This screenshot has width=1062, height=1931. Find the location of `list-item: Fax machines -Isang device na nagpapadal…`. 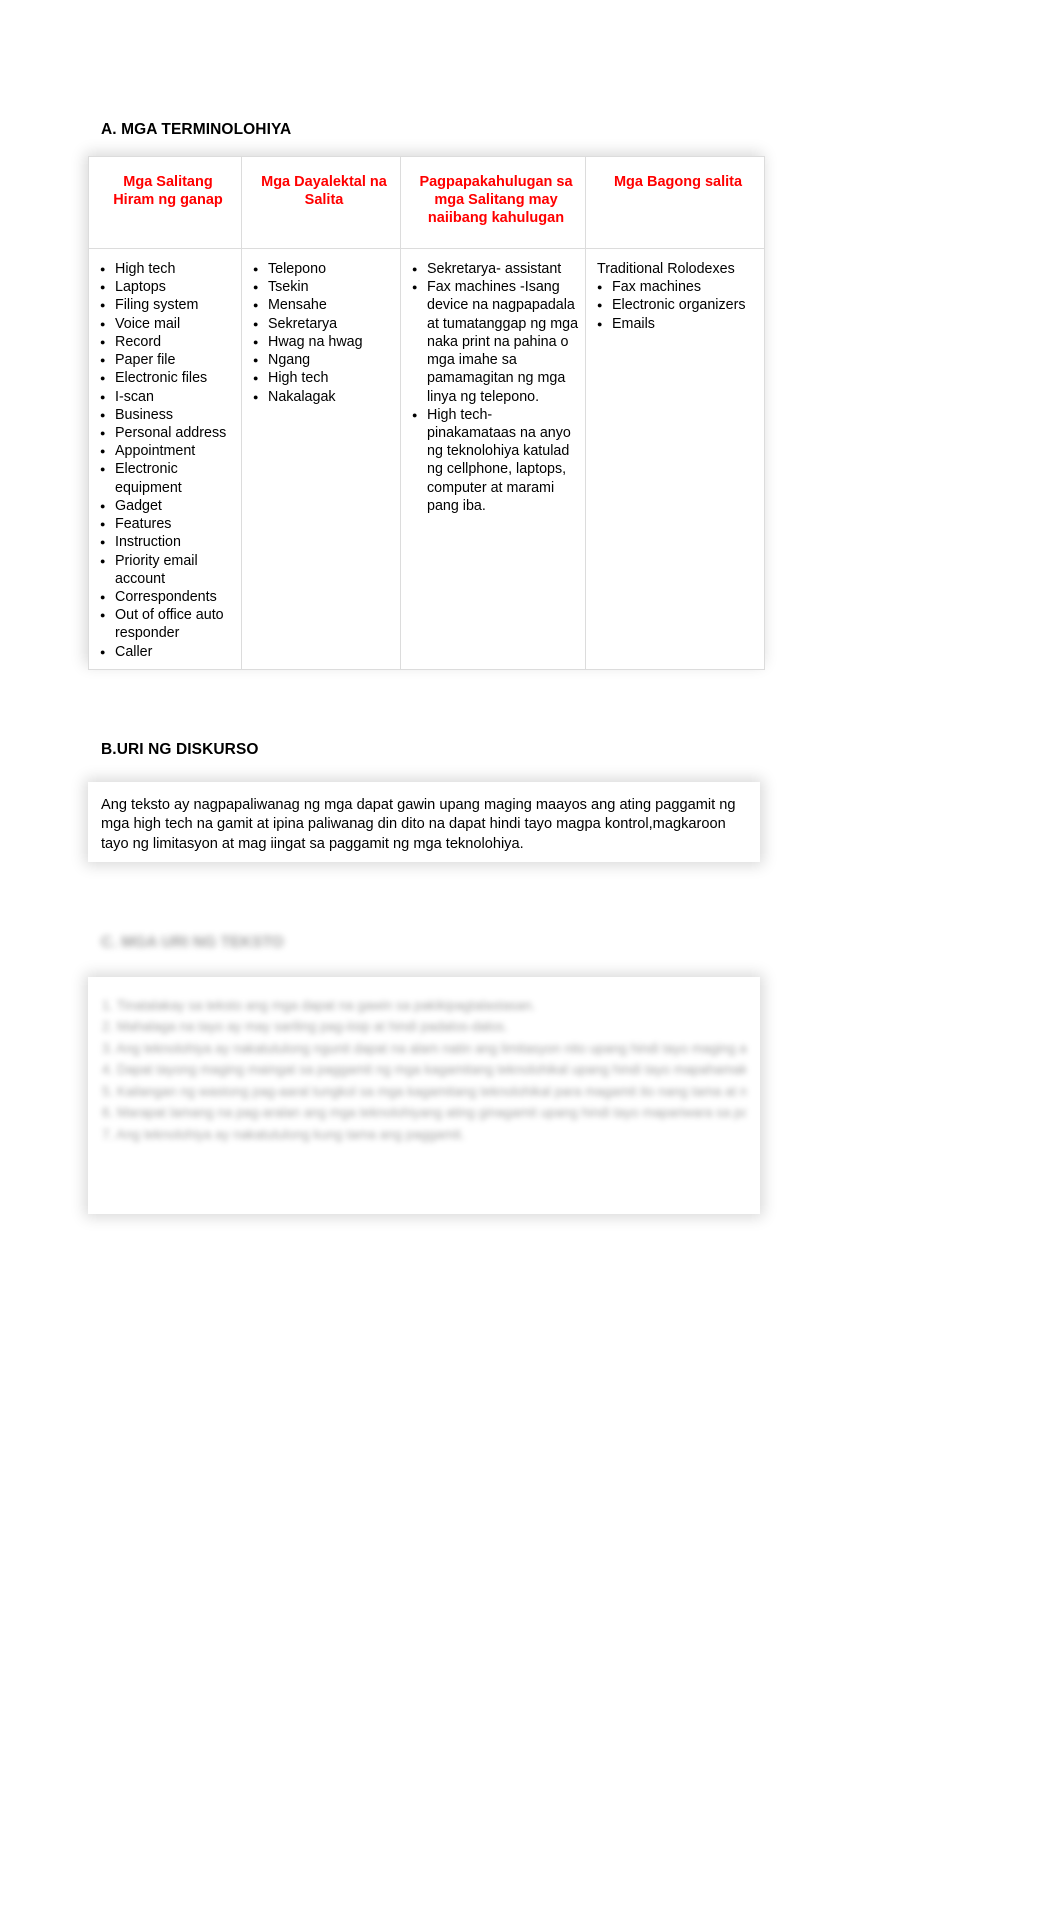

list-item: Fax machines -Isang device na nagpapadal… is located at coordinates (495, 342).